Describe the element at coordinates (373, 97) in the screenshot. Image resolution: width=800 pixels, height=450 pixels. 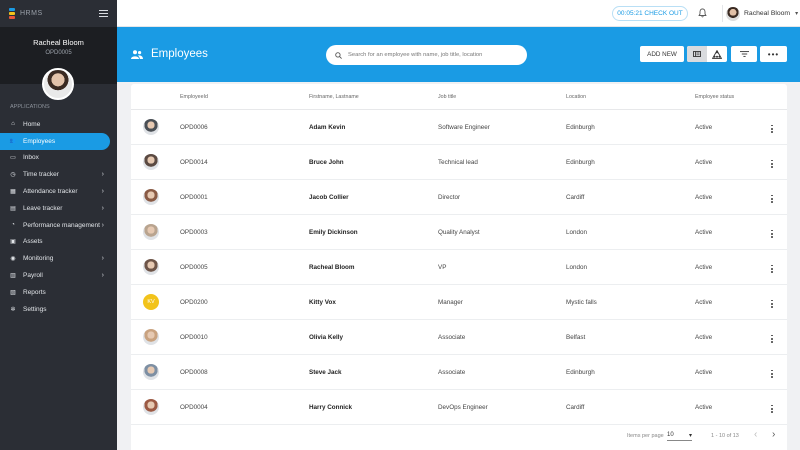
I see `col-header-name: Firstname, Lastname` at that location.